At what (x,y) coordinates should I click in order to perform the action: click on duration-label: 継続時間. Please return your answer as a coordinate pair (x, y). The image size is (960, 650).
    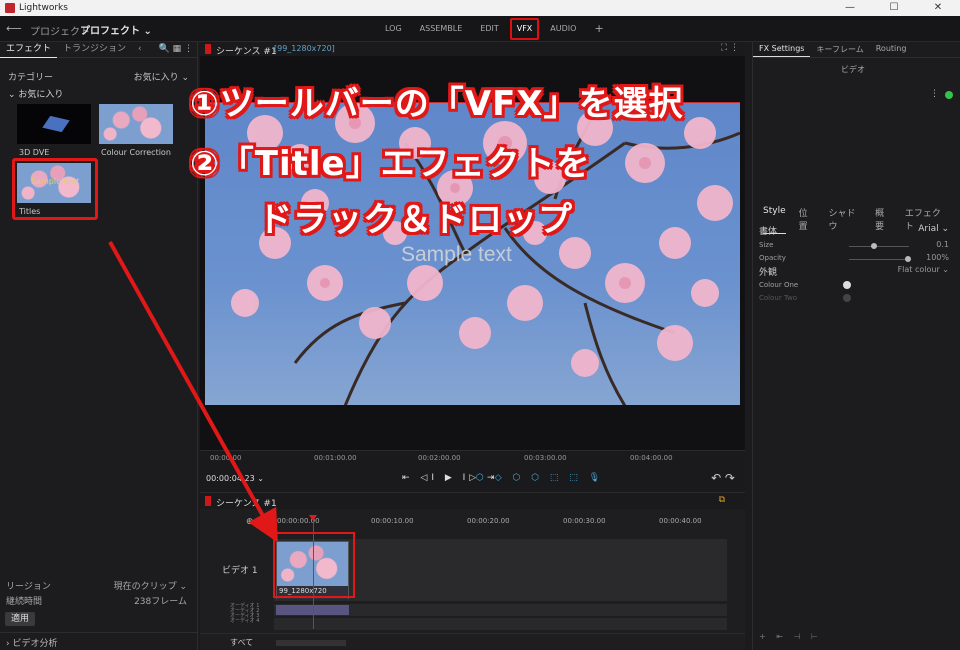
    Looking at the image, I should click on (24, 602).